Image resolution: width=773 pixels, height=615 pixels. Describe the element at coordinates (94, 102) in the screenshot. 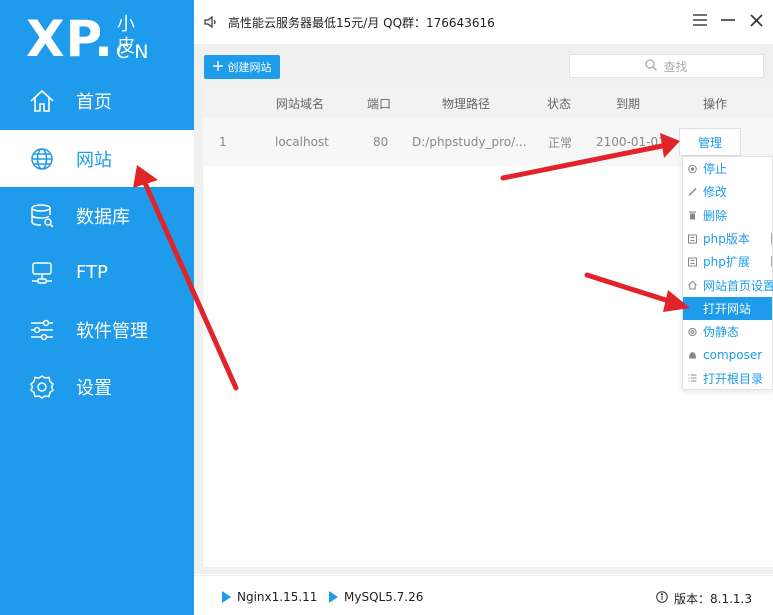

I see `sidebar-item-label: 首页` at that location.